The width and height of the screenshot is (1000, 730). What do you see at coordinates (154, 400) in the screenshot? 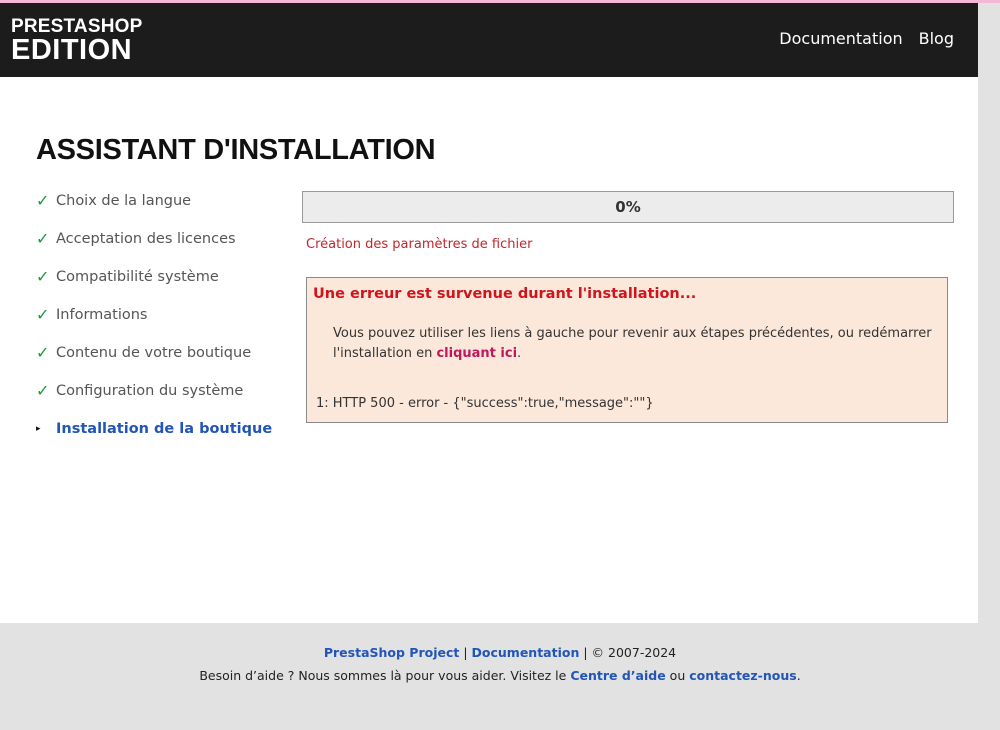
I see `step-item-configuration: ✓ Configuration du système` at bounding box center [154, 400].